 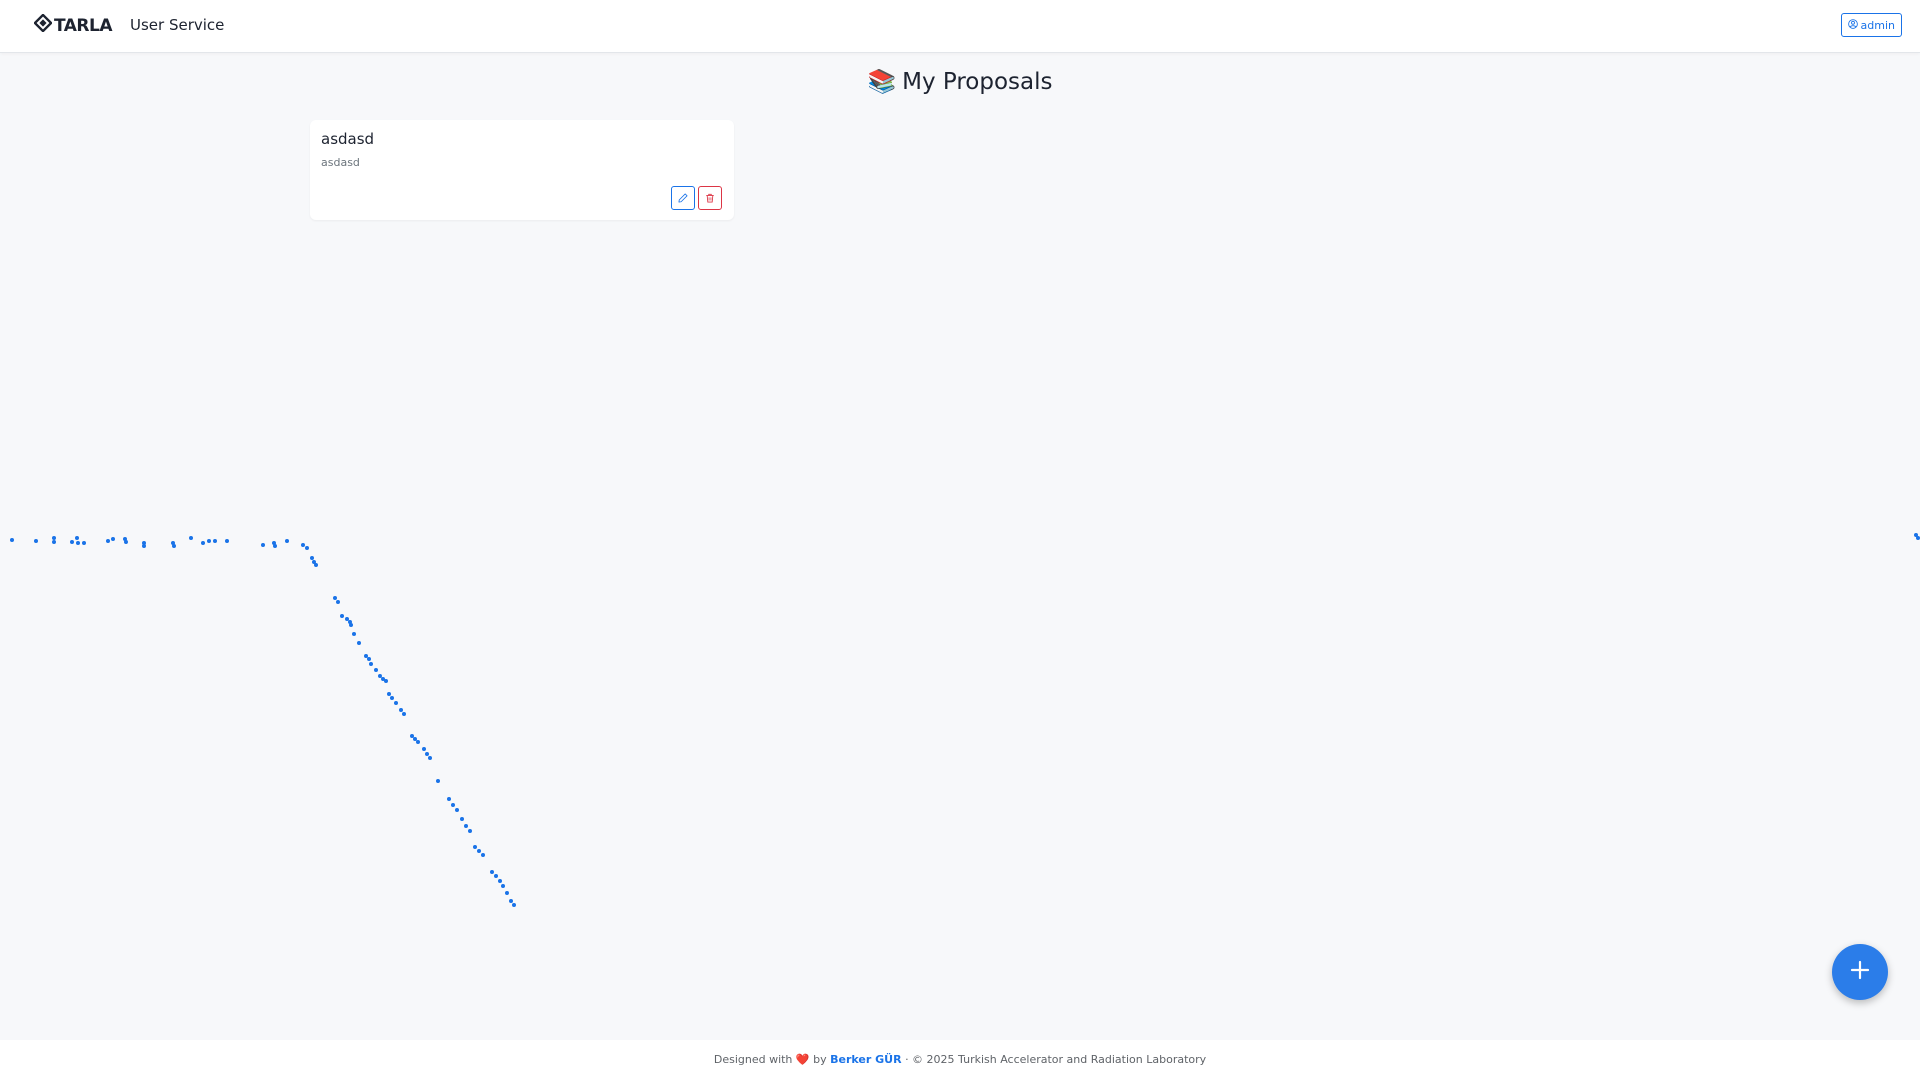 What do you see at coordinates (960, 26) in the screenshot?
I see `top-navbar: TARLA User Service admin` at bounding box center [960, 26].